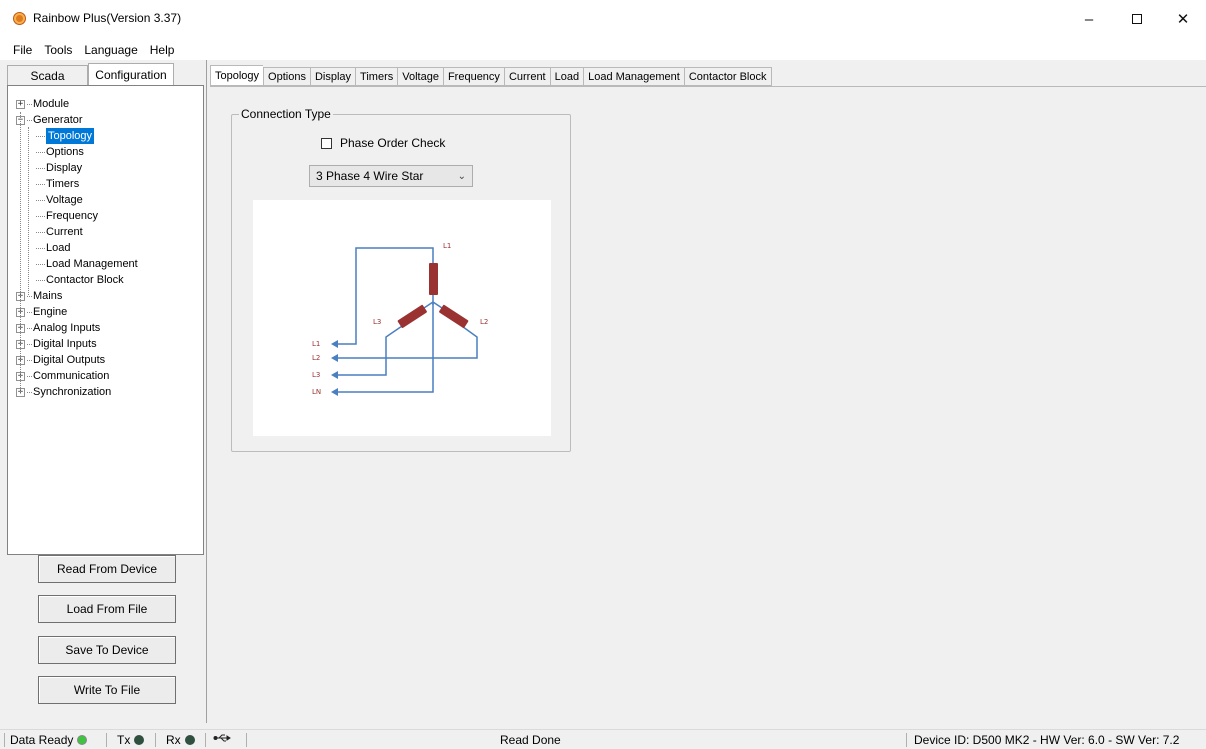 The height and width of the screenshot is (749, 1206). Describe the element at coordinates (447, 246) in the screenshot. I see `label-l1-top: L1` at that location.